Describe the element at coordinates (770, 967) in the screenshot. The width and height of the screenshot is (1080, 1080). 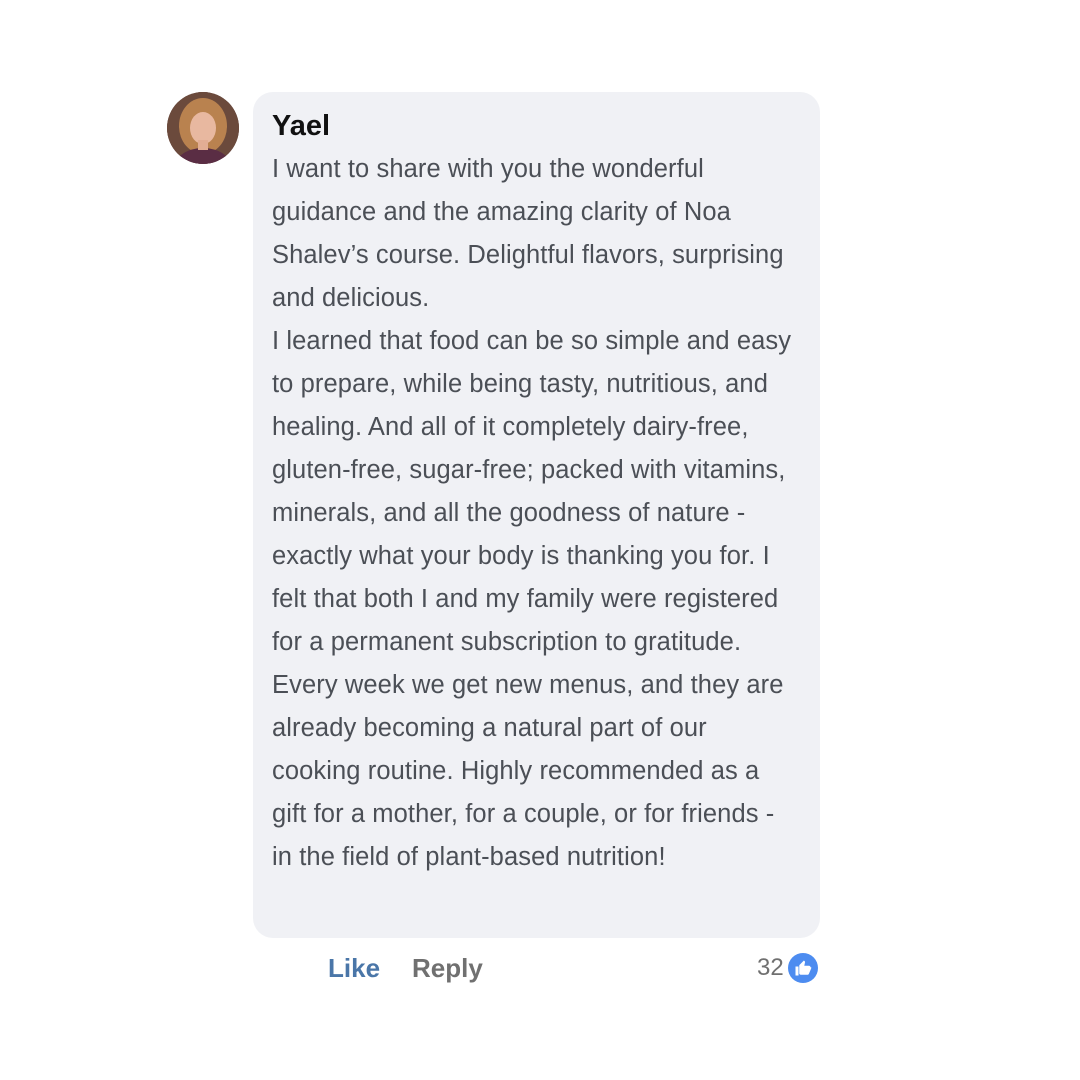
I see `reaction-count: 32` at that location.